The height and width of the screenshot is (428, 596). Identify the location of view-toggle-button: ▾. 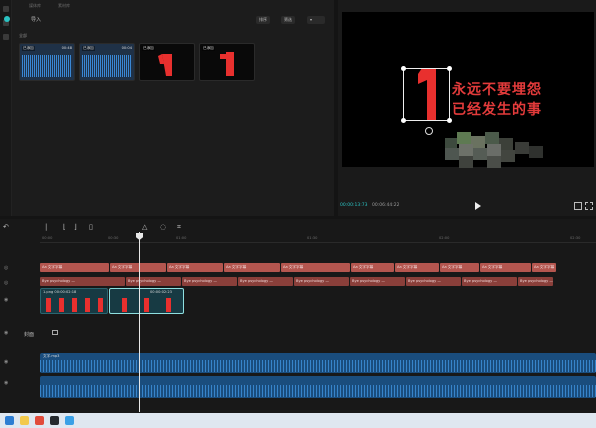
(316, 20).